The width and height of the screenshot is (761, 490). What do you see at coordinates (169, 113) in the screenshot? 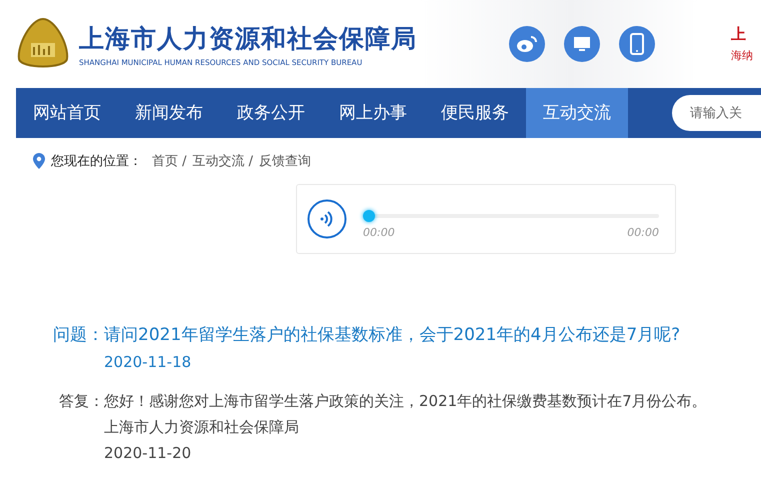
I see `nav-tab: 新闻发布` at bounding box center [169, 113].